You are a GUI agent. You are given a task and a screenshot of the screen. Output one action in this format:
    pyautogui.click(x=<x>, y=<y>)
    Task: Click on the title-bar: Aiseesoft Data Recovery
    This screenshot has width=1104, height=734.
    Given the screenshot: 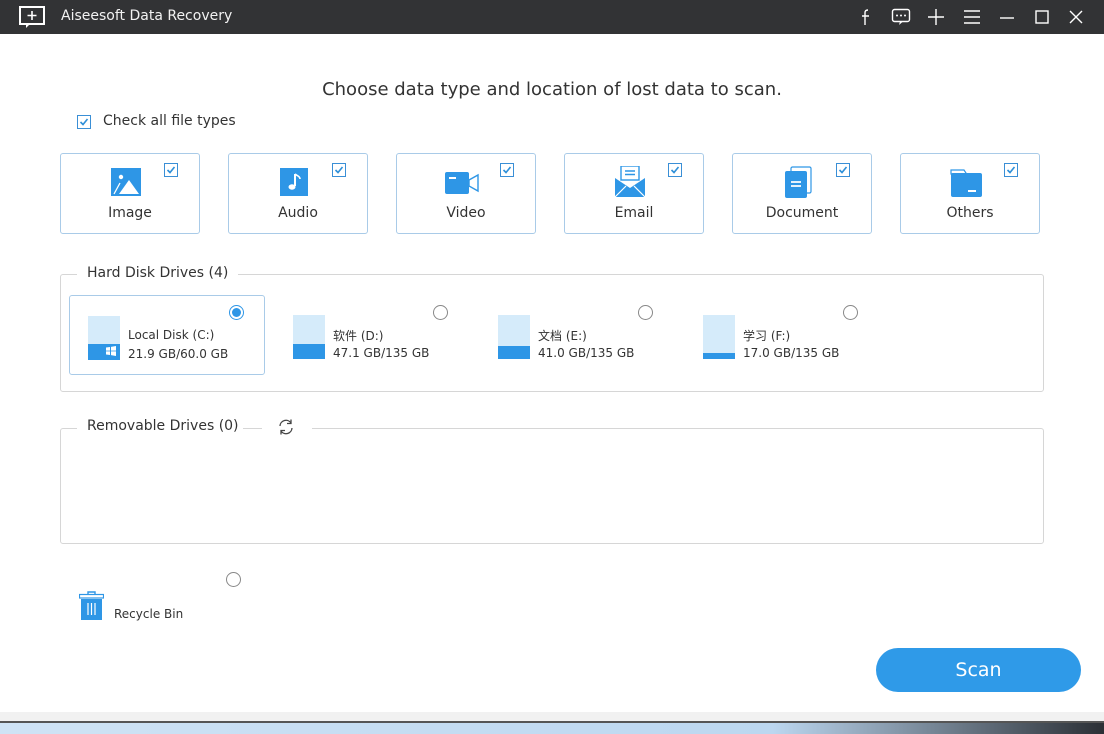 What is the action you would take?
    pyautogui.click(x=552, y=17)
    